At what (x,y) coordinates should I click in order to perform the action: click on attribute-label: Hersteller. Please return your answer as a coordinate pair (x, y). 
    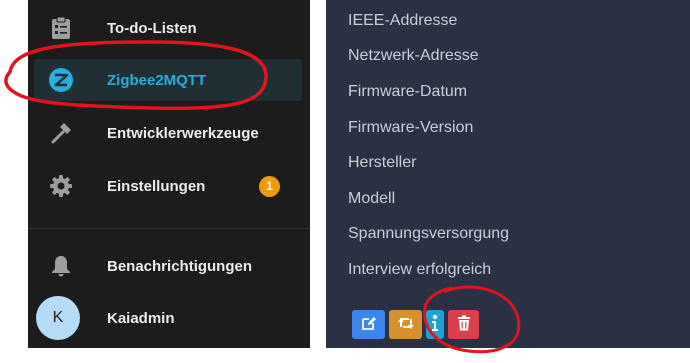
    Looking at the image, I should click on (382, 162).